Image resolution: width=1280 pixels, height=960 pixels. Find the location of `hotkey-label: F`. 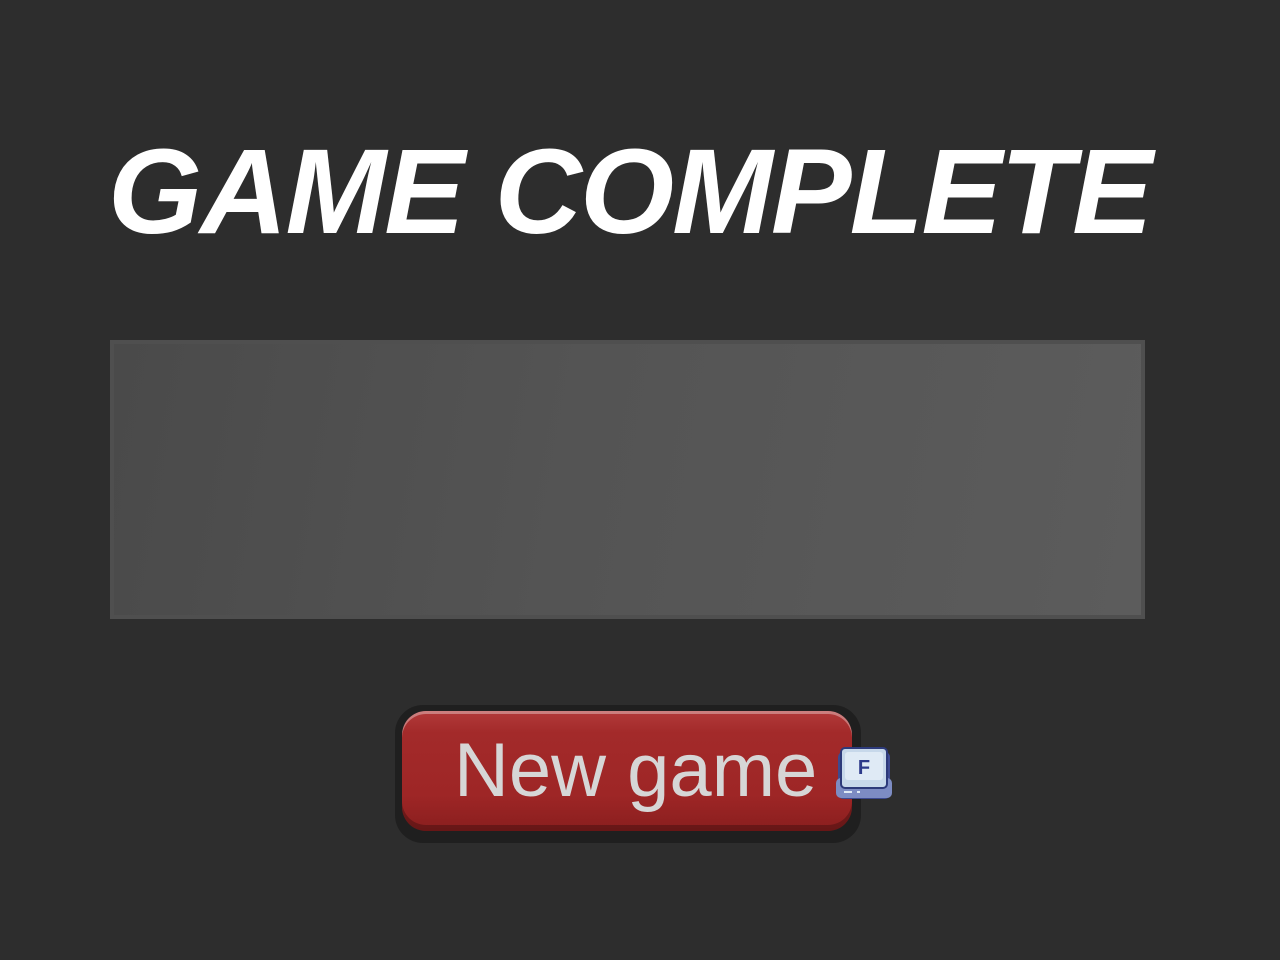

hotkey-label: F is located at coordinates (864, 768).